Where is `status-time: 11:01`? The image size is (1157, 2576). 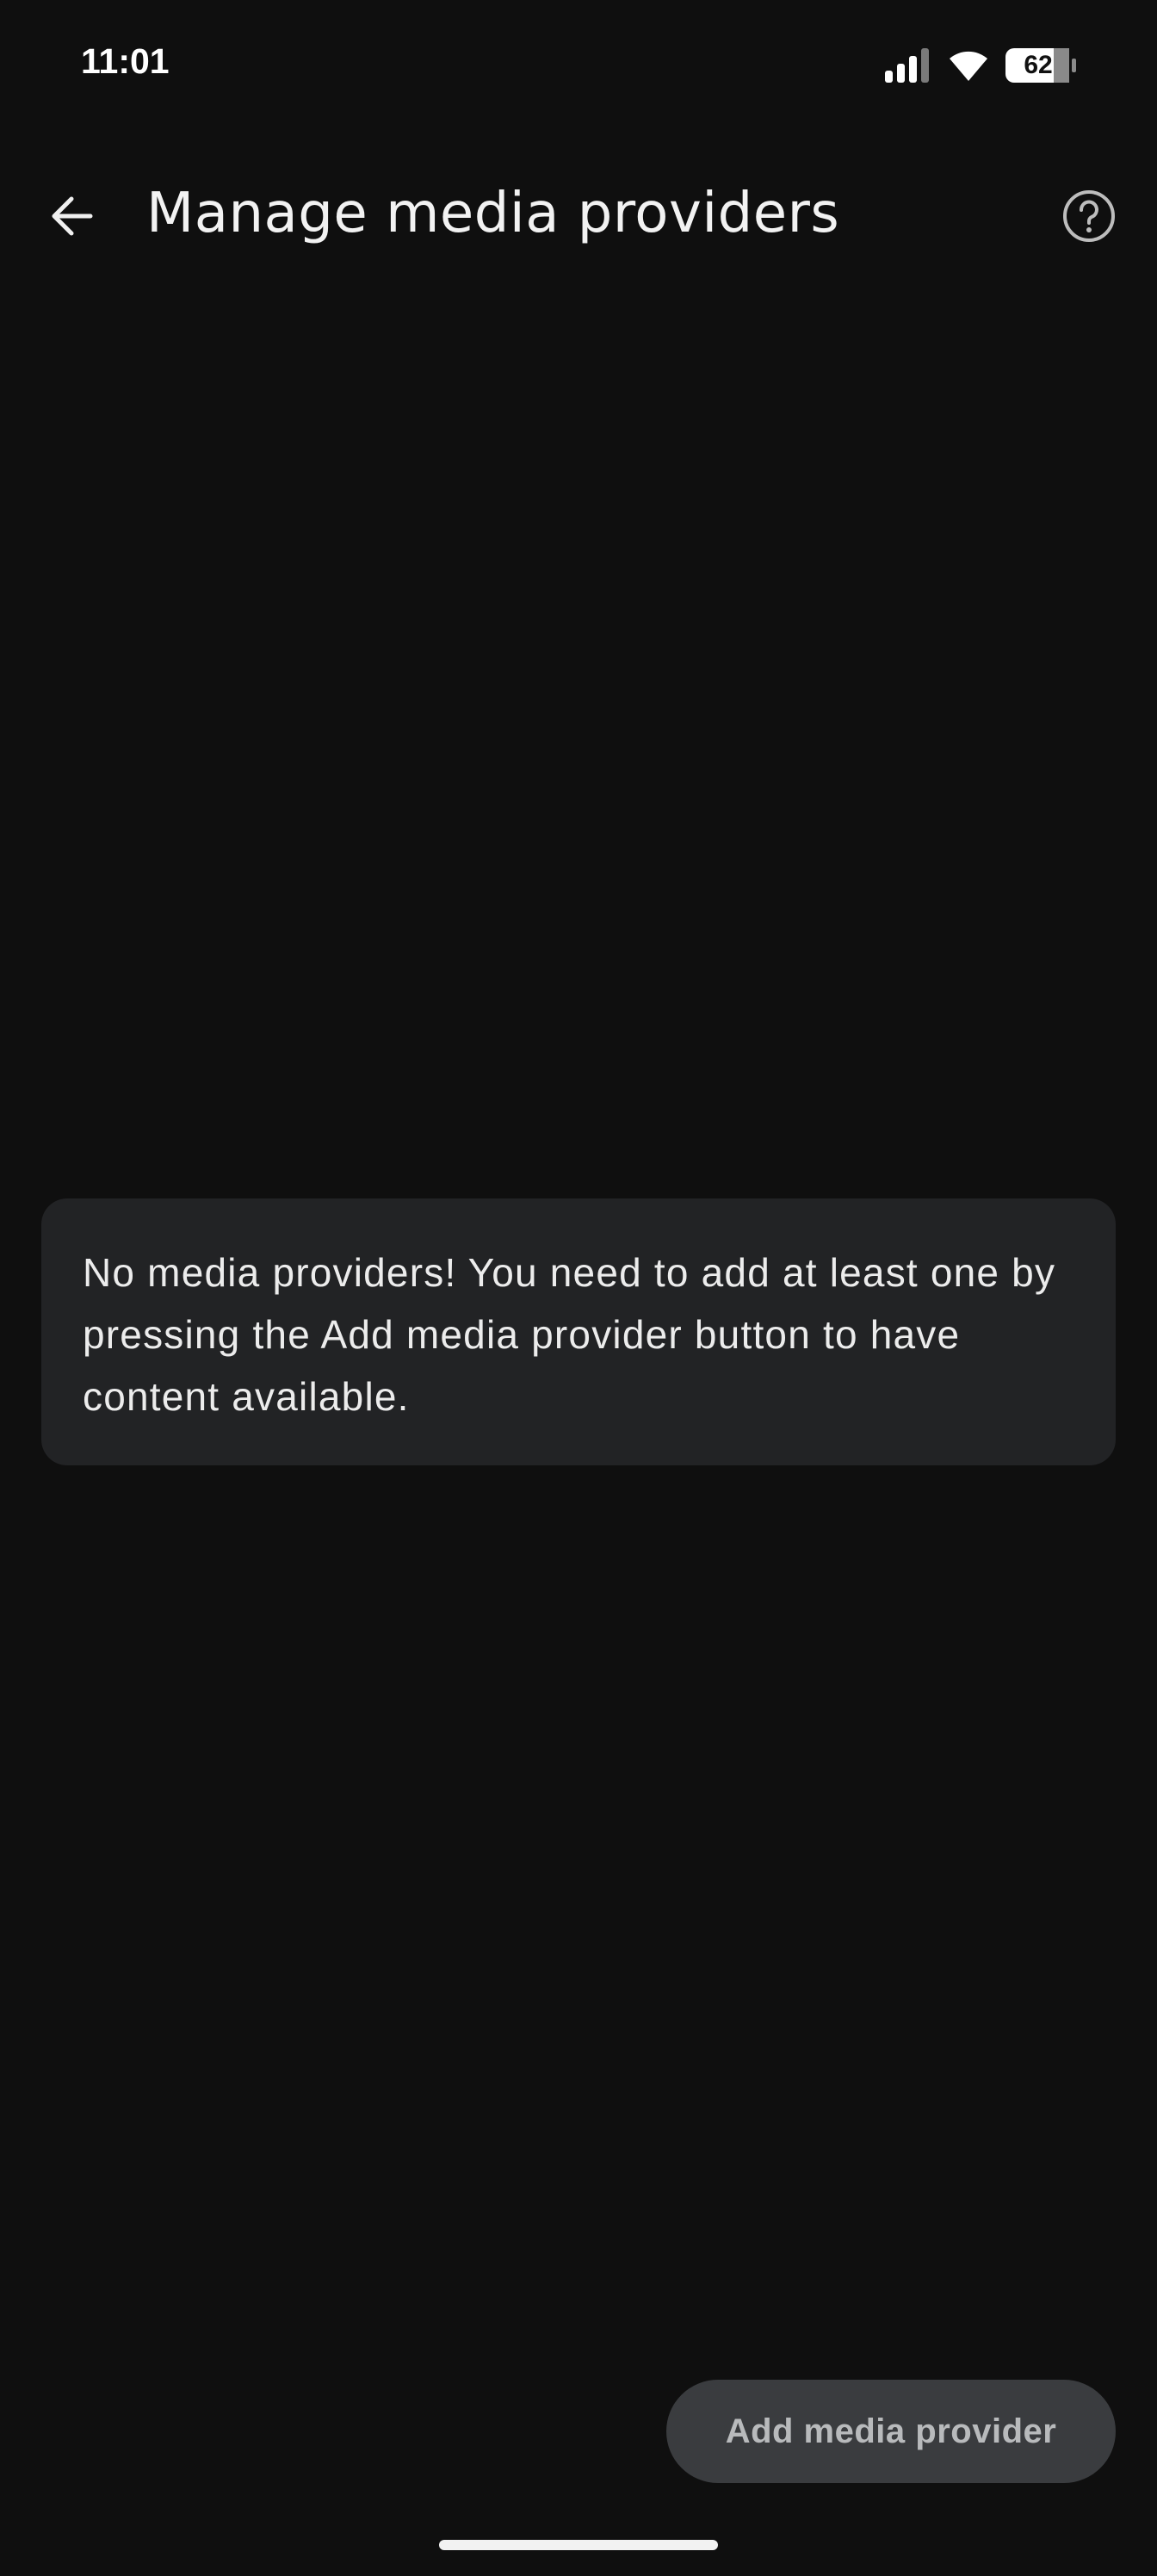 status-time: 11:01 is located at coordinates (126, 61).